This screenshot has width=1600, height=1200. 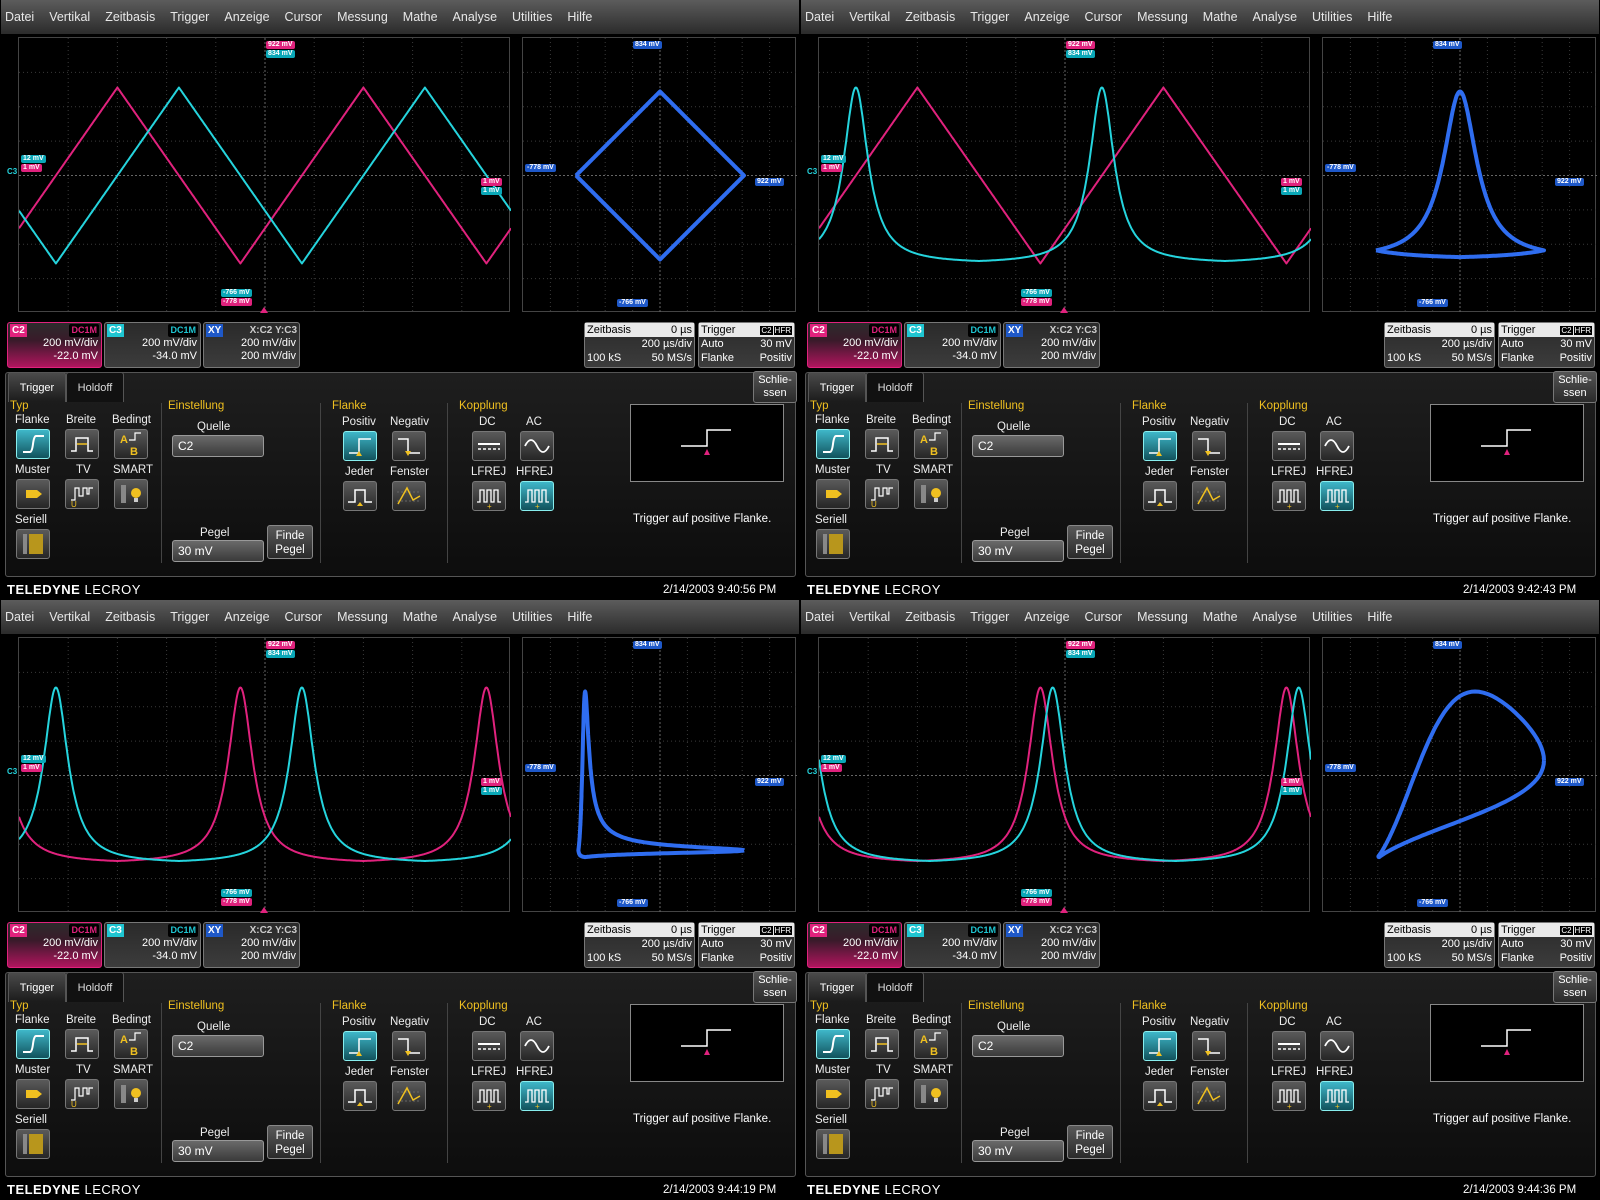 I want to click on channel-c2-descriptor: C2 DC1M 200 mV/div -22.0 mV, so click(x=854, y=345).